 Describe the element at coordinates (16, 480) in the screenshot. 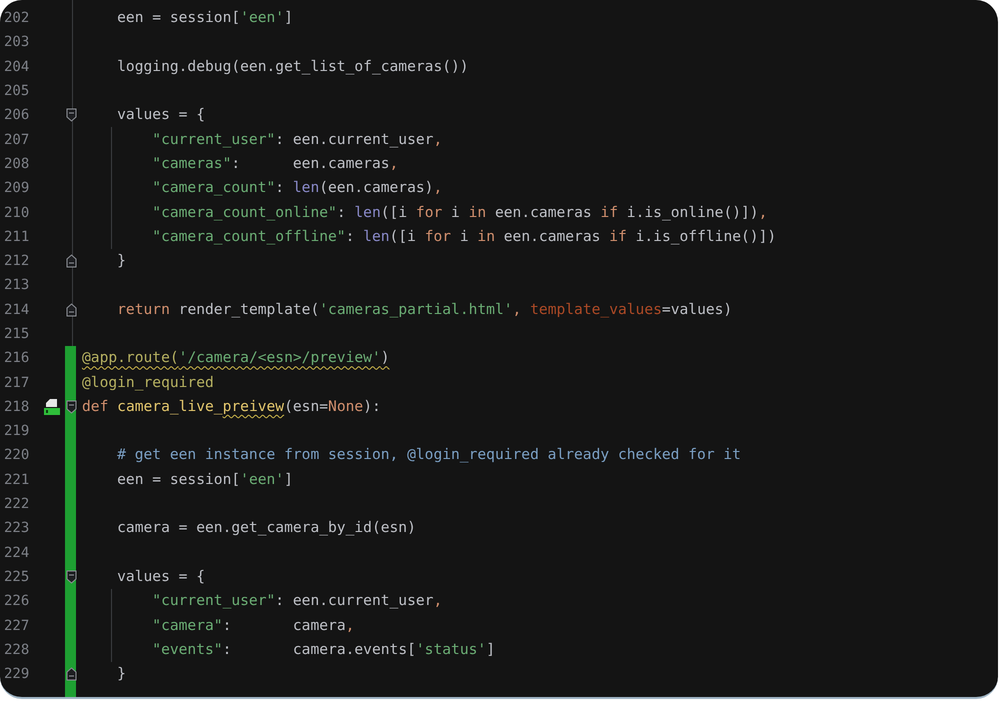

I see `line-number: 221` at that location.